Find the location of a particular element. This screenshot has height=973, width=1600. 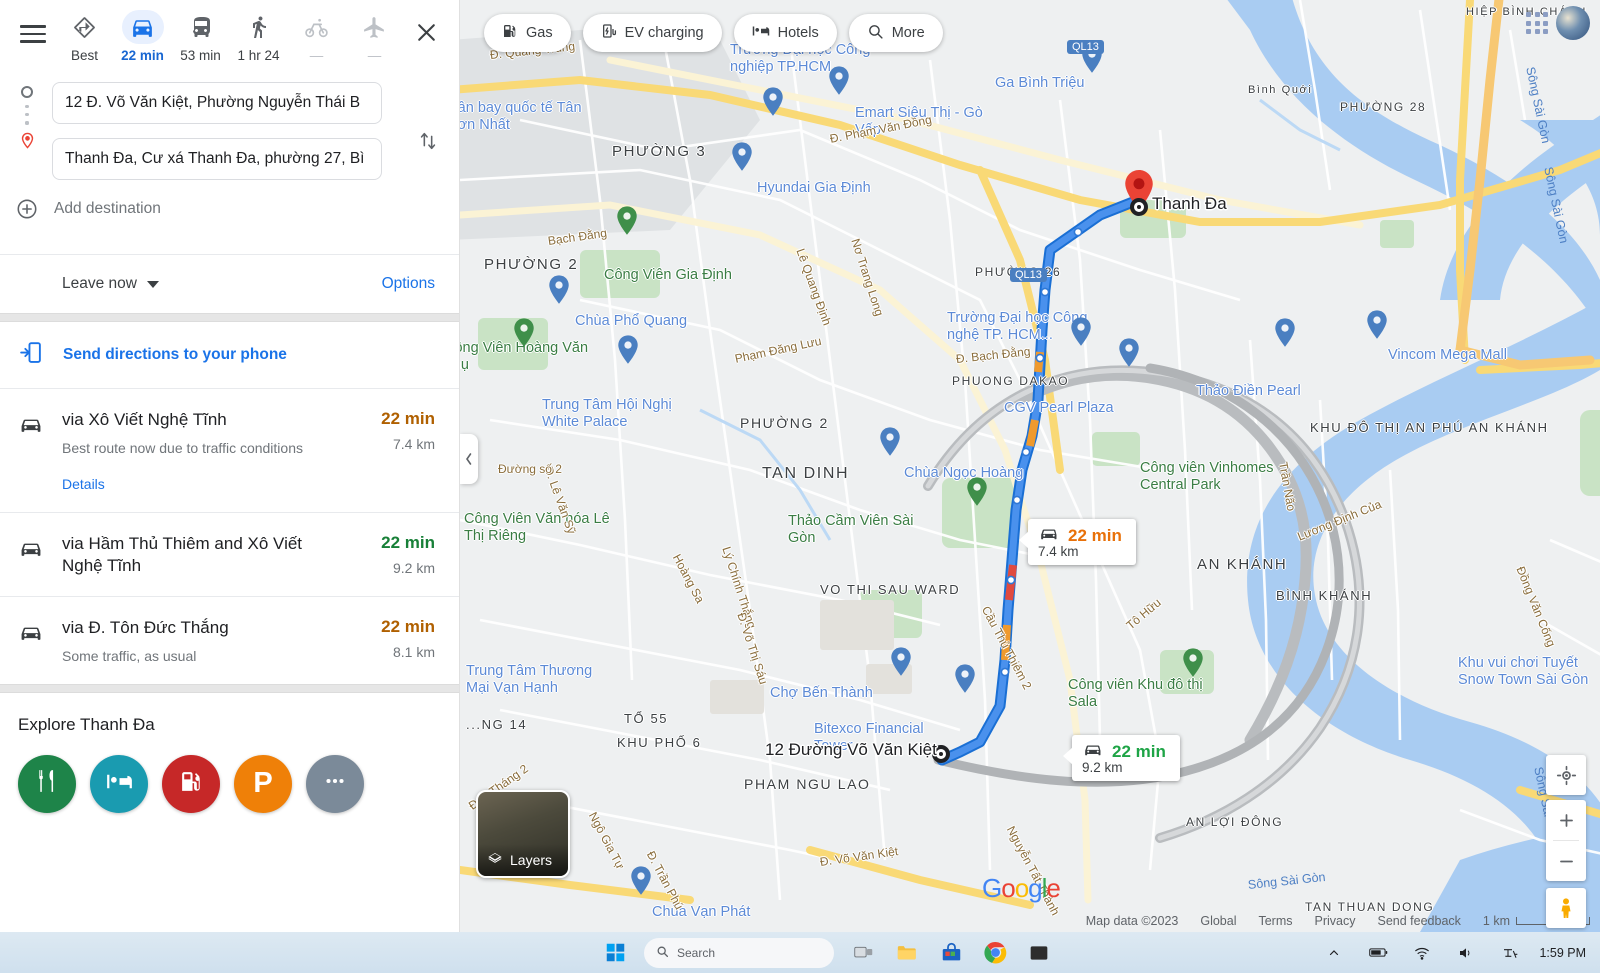

network-icon is located at coordinates (1422, 953).